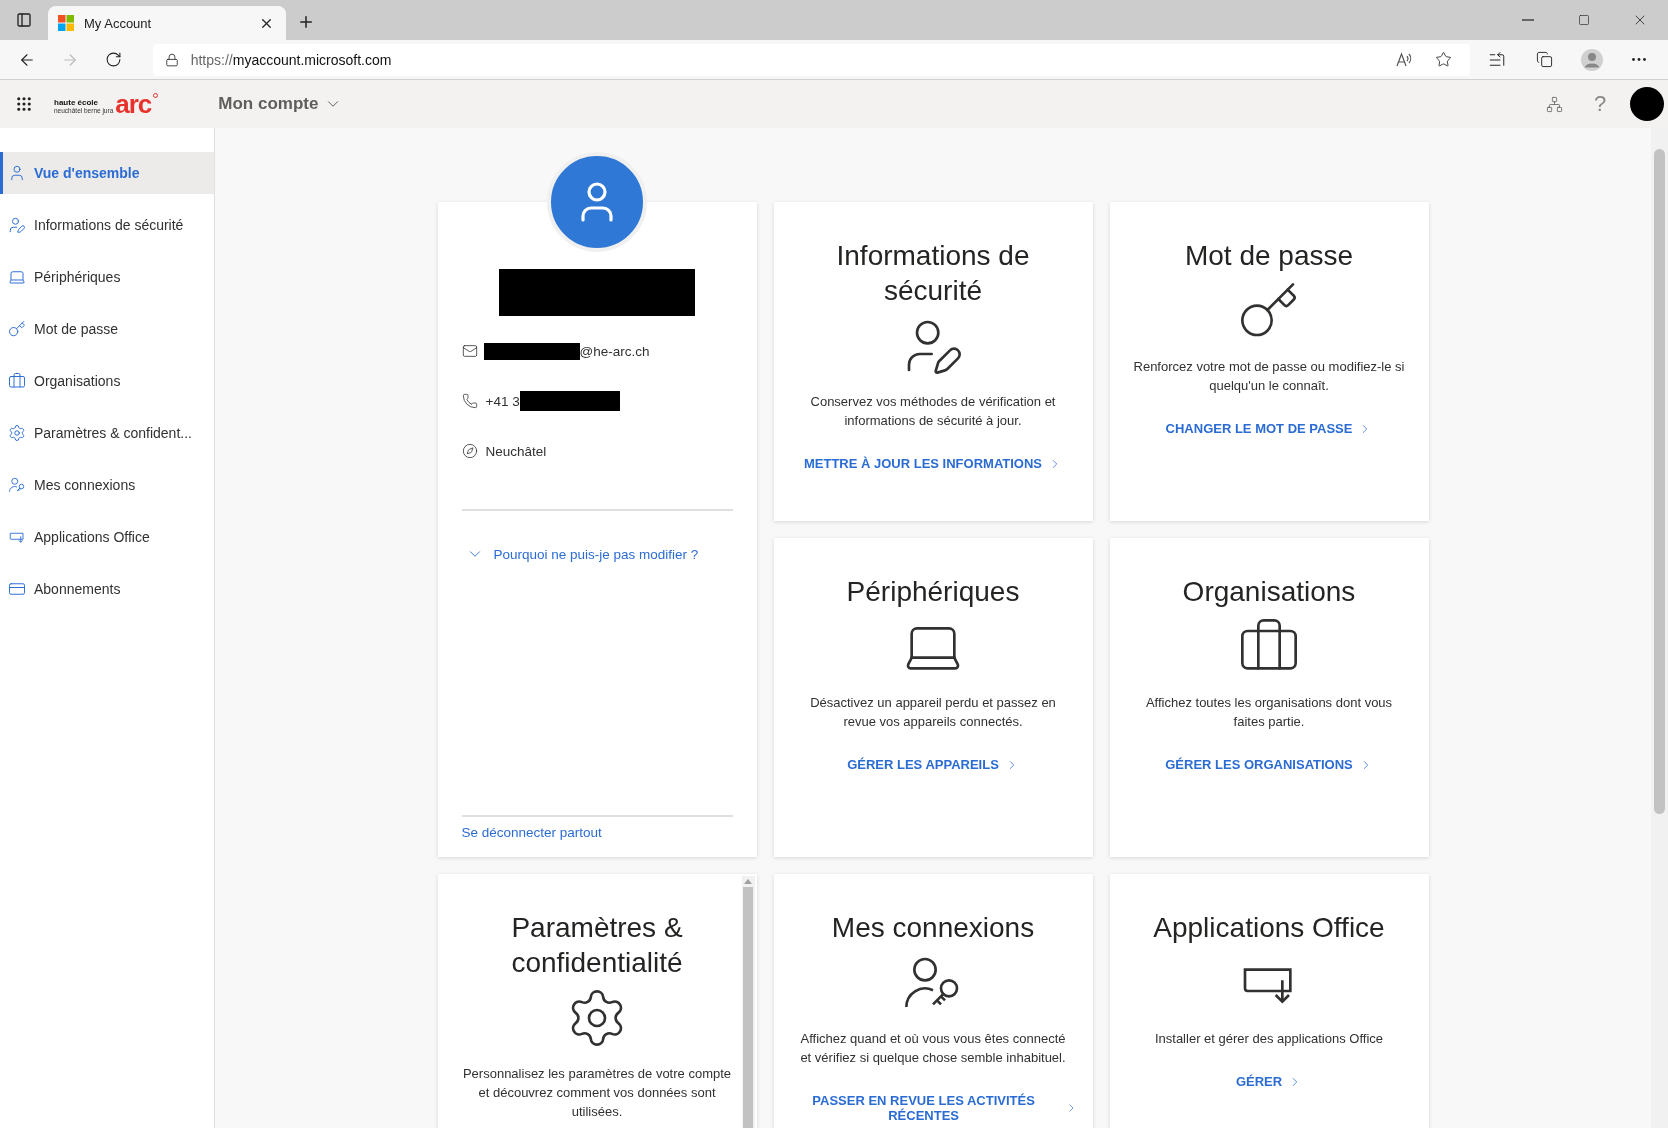  Describe the element at coordinates (502, 401) in the screenshot. I see `phone-text: +41 3` at that location.